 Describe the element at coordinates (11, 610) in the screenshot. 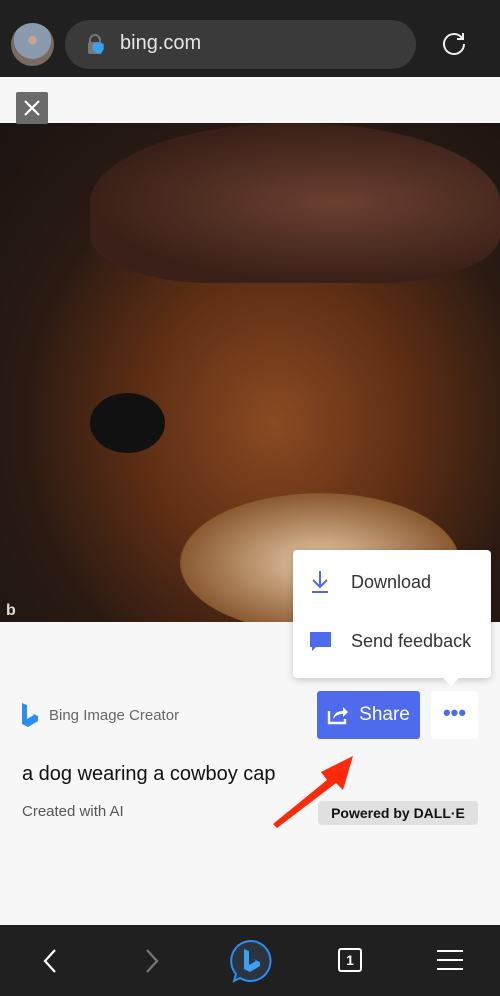

I see `bing-watermark: b` at that location.